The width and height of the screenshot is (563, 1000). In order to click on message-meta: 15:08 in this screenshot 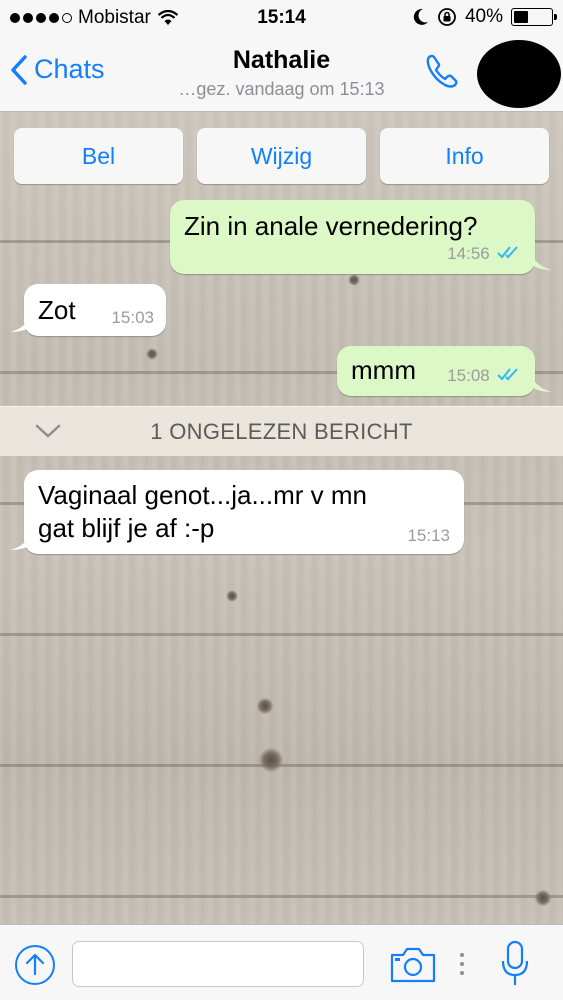, I will do `click(485, 372)`.